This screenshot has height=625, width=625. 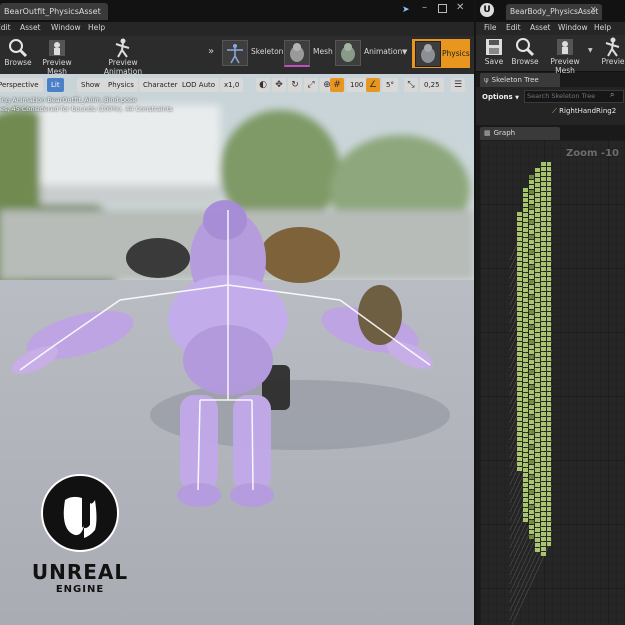 I want to click on mode-skeleton: Skeleton, so click(x=267, y=52).